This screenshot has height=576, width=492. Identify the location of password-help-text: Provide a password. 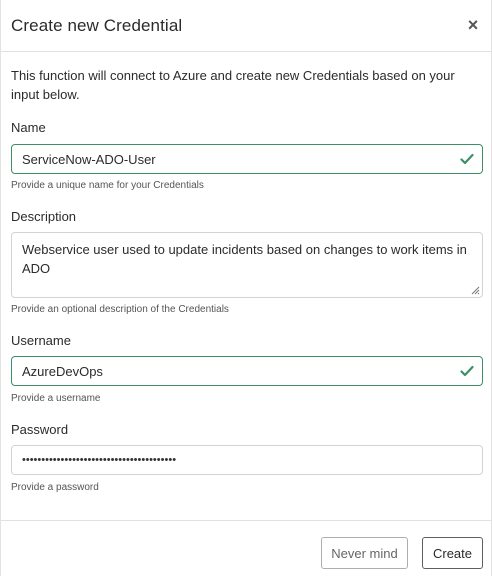
(55, 487).